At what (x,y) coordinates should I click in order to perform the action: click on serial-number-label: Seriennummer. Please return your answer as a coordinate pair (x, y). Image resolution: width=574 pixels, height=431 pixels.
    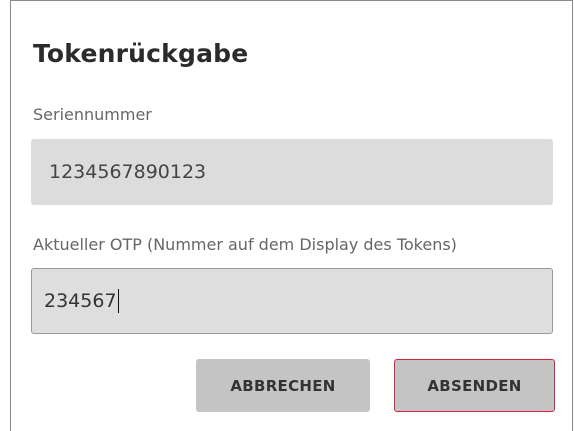
    Looking at the image, I should click on (92, 114).